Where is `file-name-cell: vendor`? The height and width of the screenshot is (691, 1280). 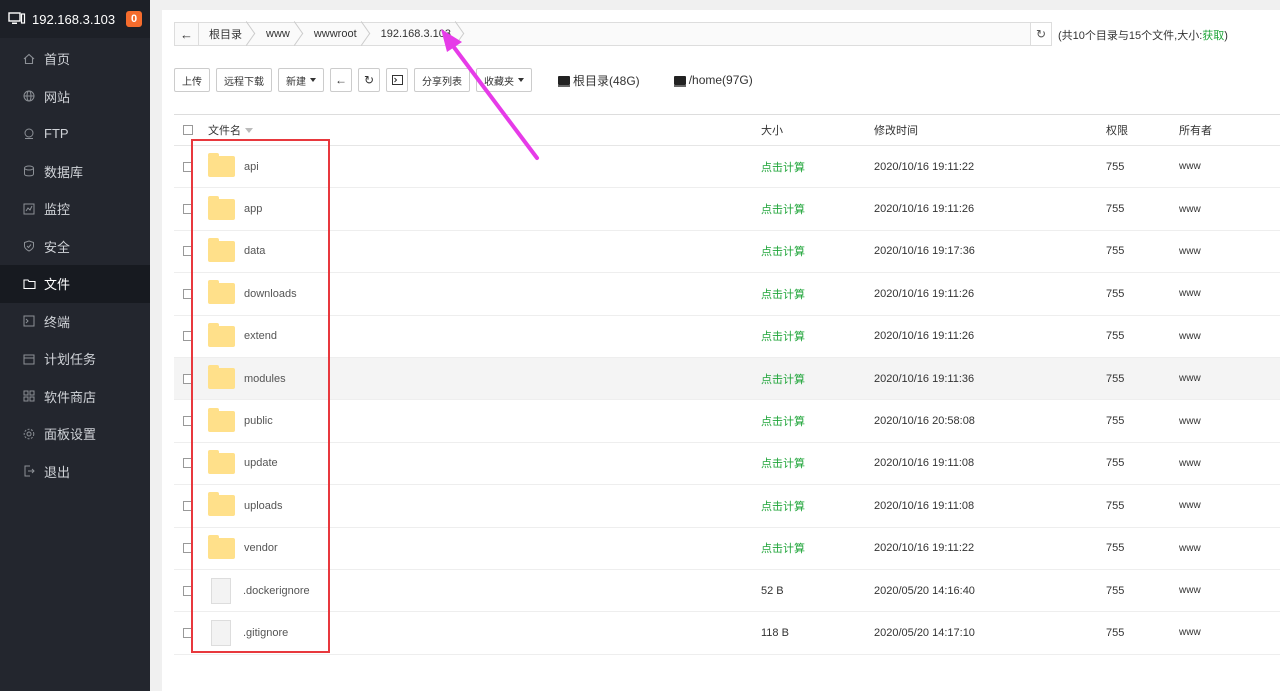 file-name-cell: vendor is located at coordinates (243, 546).